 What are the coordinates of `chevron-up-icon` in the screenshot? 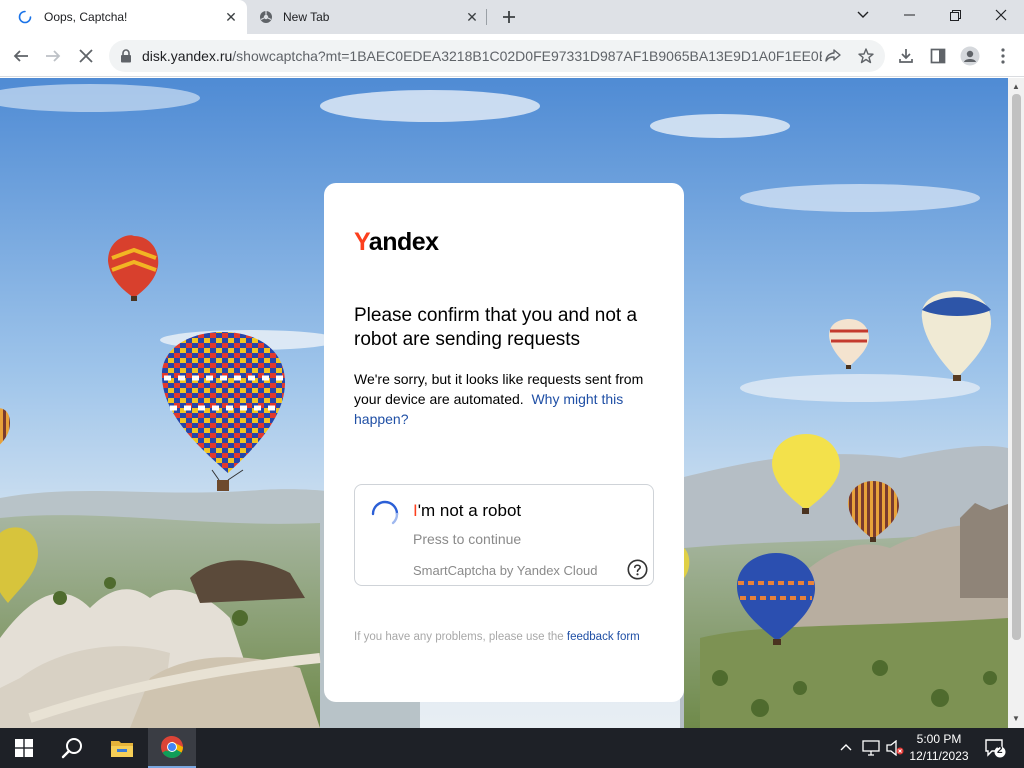 It's located at (846, 746).